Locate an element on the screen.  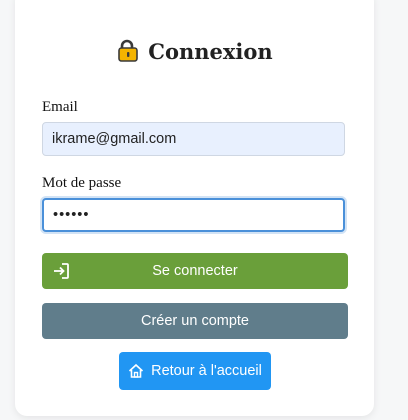
lock-icon is located at coordinates (128, 51).